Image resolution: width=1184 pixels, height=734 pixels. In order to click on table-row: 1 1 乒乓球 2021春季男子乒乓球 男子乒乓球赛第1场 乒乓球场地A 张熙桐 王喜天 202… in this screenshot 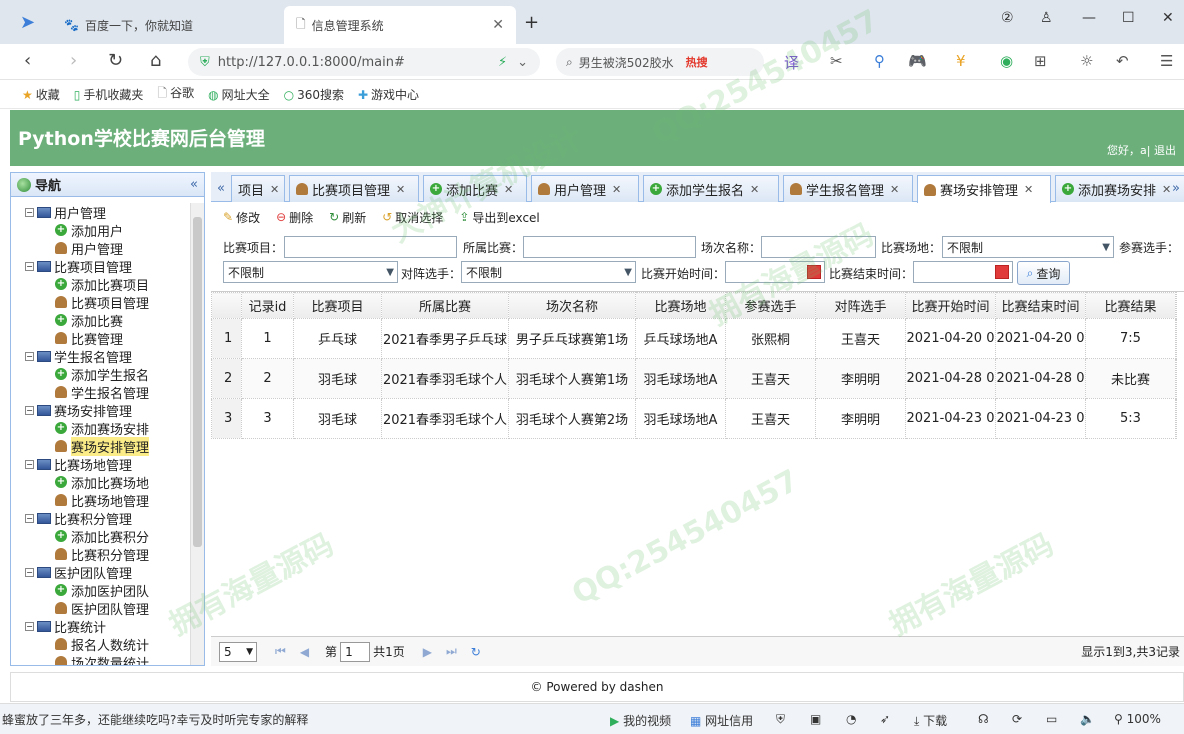, I will do `click(694, 338)`.